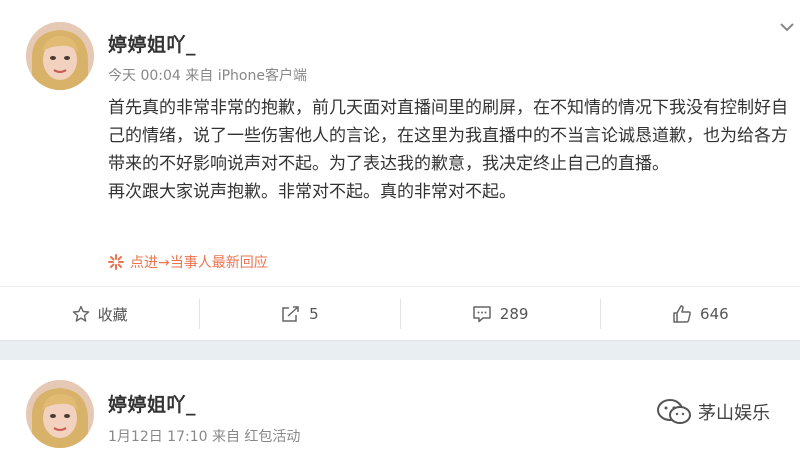 The height and width of the screenshot is (450, 800). I want to click on comment-button: 289, so click(499, 314).